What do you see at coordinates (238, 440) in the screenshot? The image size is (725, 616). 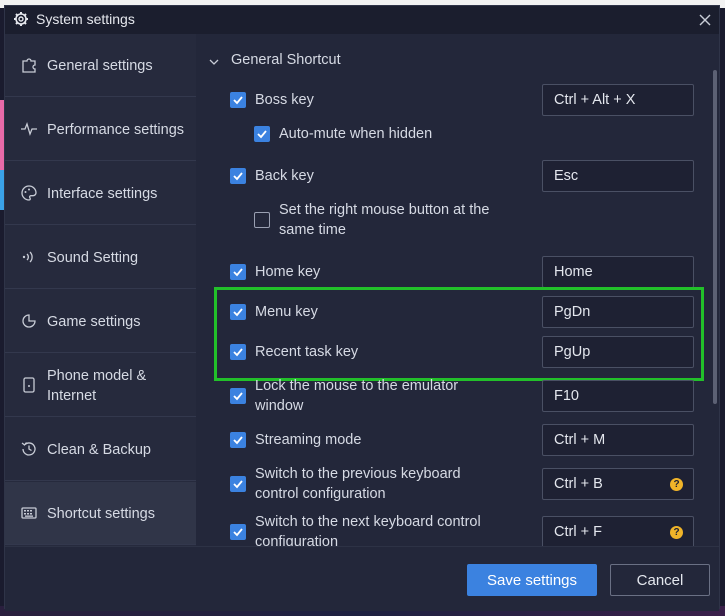 I see `streaming-mode-checkbox` at bounding box center [238, 440].